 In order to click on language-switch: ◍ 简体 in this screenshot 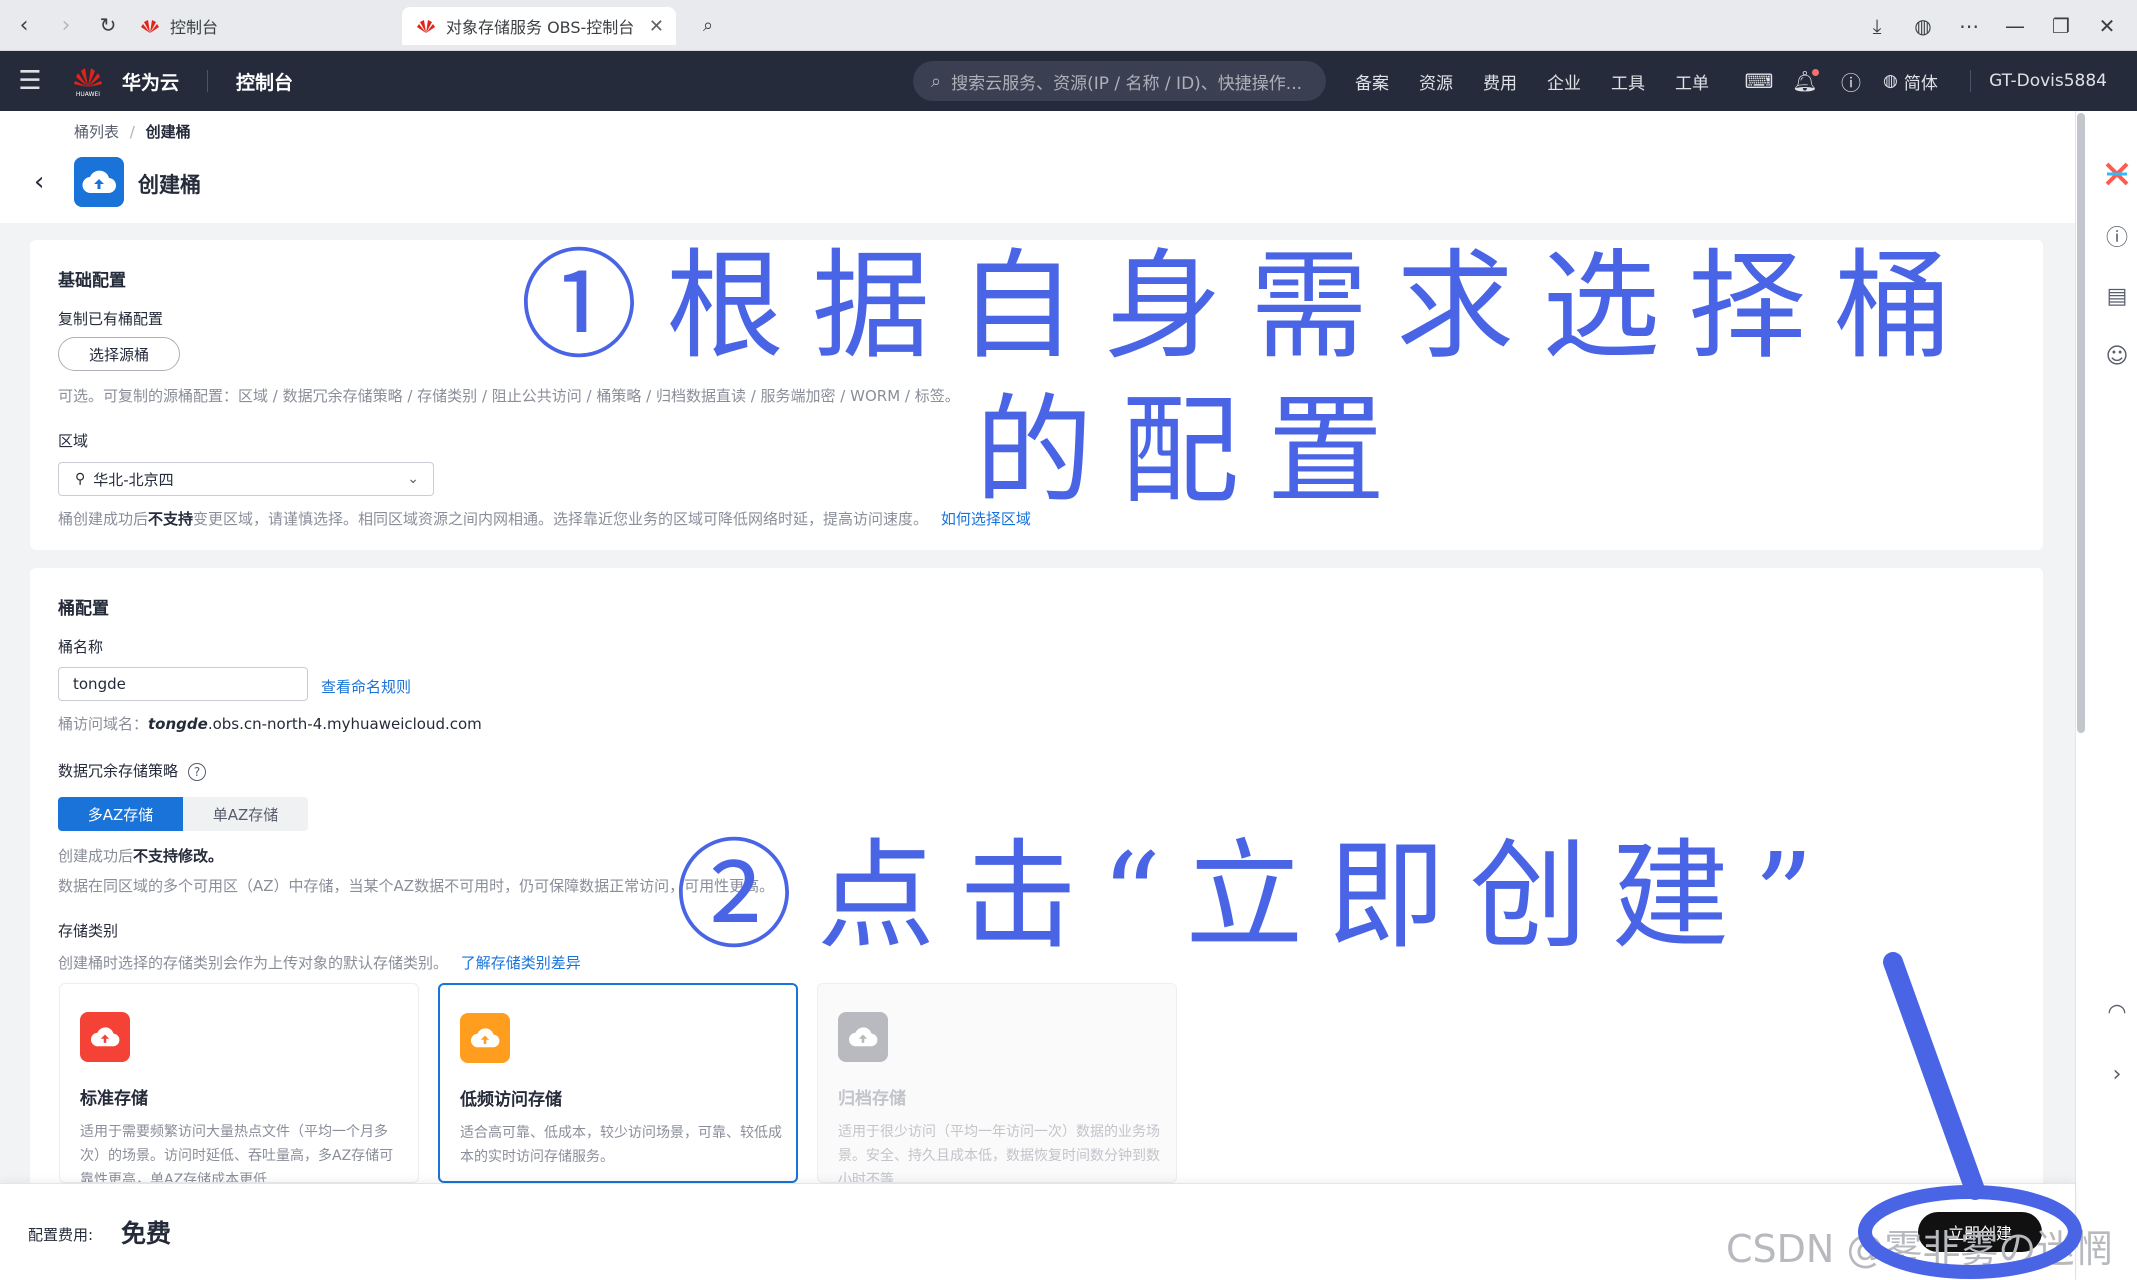, I will do `click(1910, 81)`.